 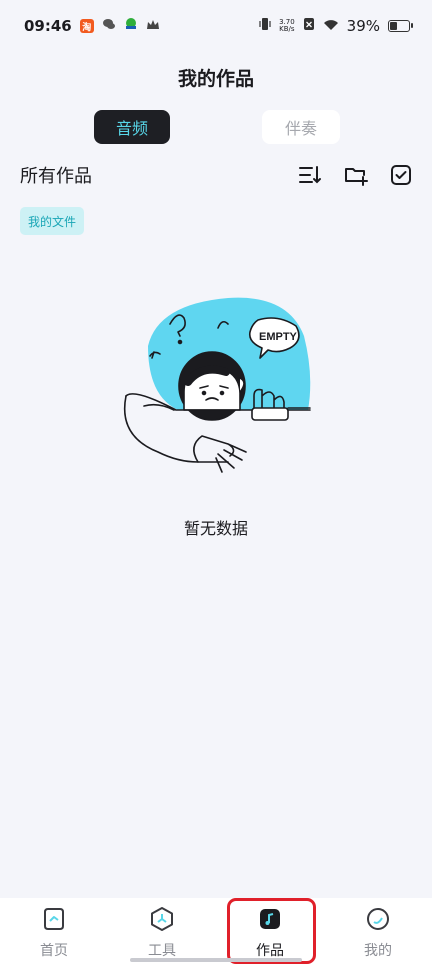 I want to click on status-left: 09:46 淘, so click(x=92, y=26).